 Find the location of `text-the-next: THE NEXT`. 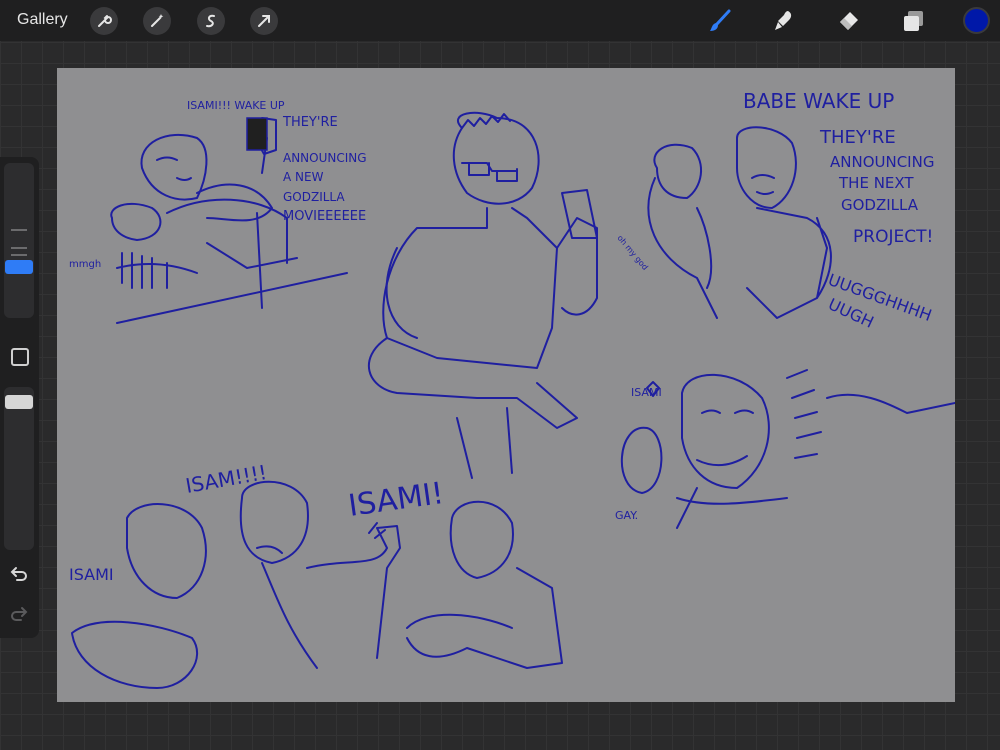

text-the-next: THE NEXT is located at coordinates (876, 183).